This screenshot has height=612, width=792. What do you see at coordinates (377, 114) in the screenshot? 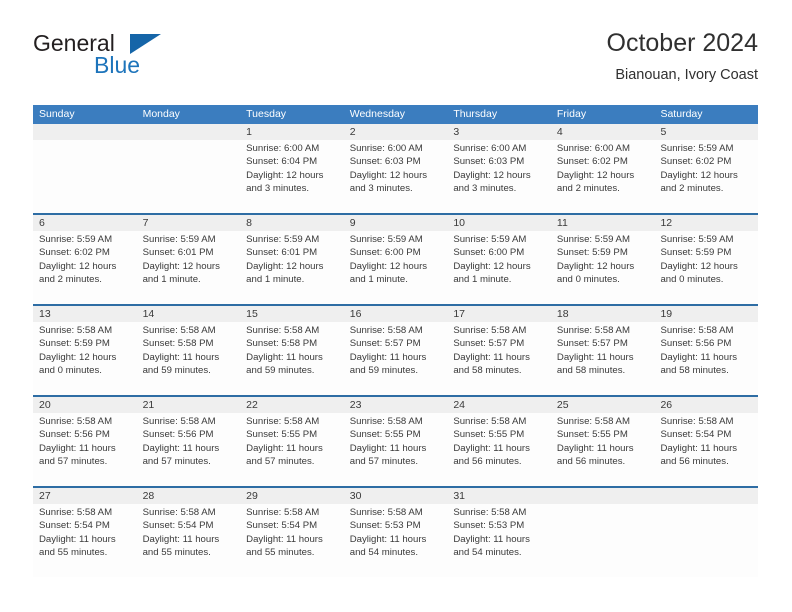
I see `weekday-header-wednesday: Wednesday` at bounding box center [377, 114].